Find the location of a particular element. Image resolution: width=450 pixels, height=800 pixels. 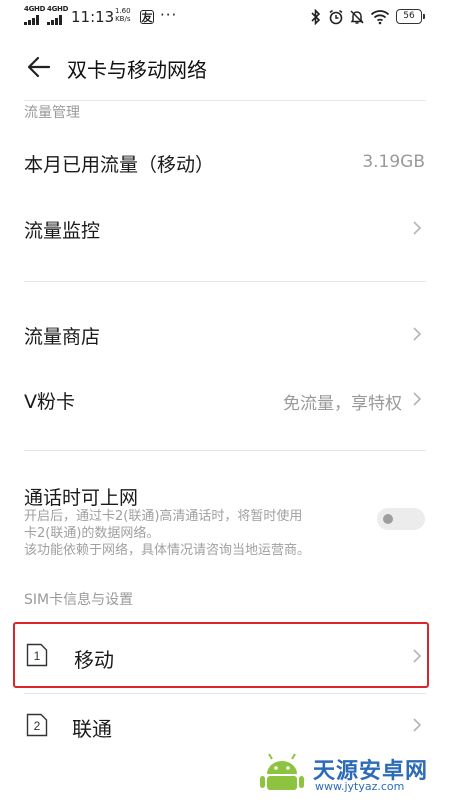

toggle-knob is located at coordinates (388, 519).